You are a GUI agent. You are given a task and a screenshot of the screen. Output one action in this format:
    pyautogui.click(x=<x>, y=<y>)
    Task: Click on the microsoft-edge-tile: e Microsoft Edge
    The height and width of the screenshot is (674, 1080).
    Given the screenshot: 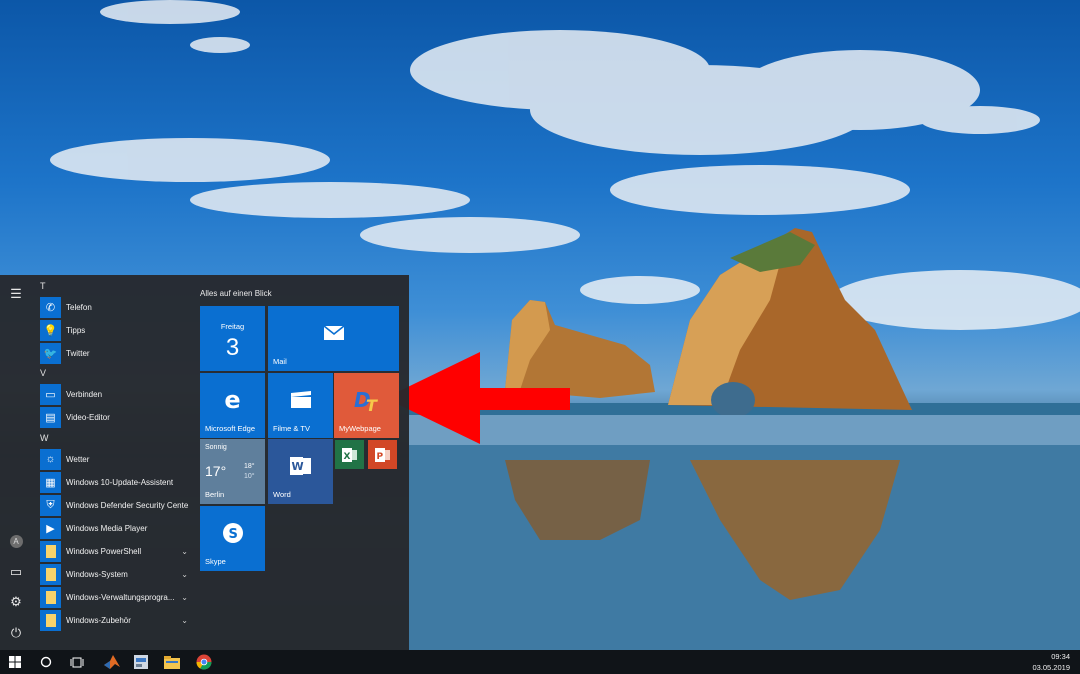 What is the action you would take?
    pyautogui.click(x=232, y=405)
    